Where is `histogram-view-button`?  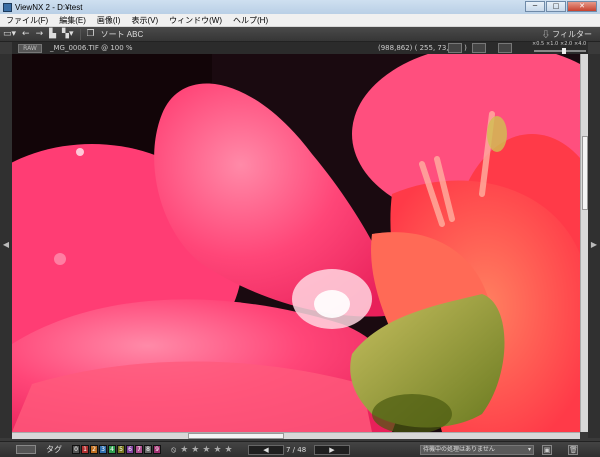
histogram-view-button is located at coordinates (479, 48).